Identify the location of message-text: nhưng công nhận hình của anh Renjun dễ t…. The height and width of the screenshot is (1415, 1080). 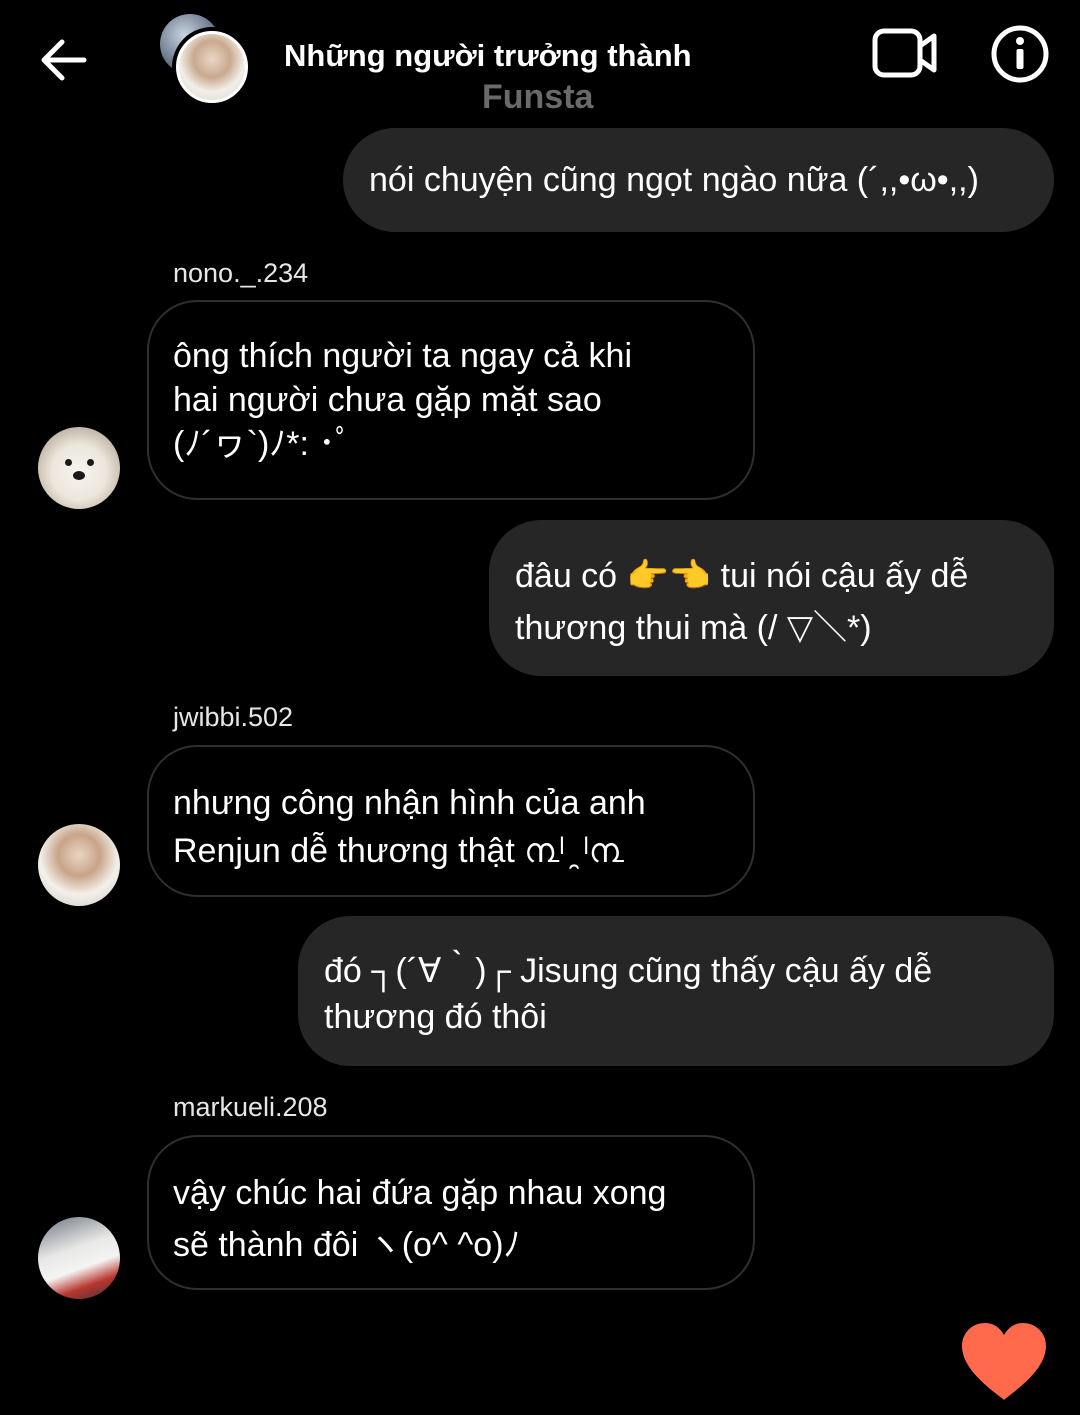
(409, 827).